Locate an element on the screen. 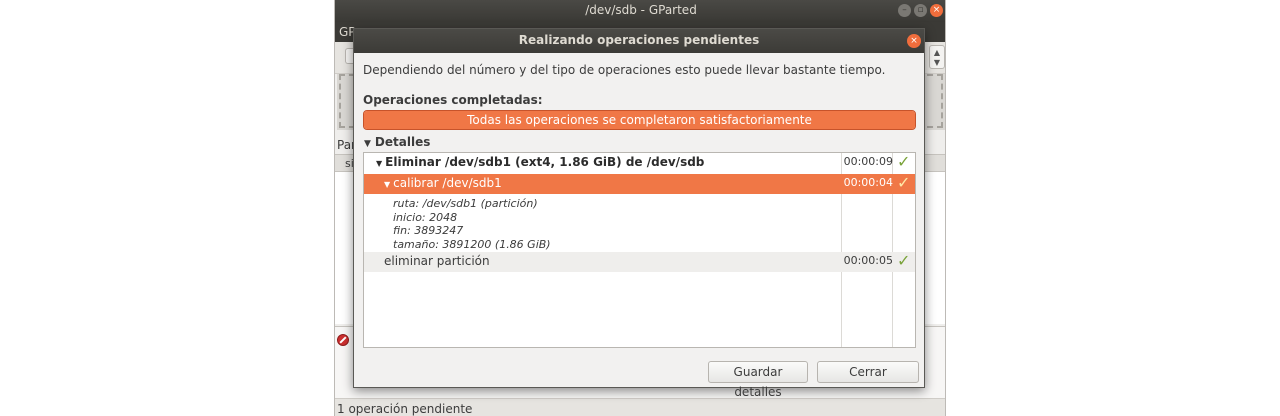  dialog-title: Realizando operaciones pendientes is located at coordinates (639, 40).